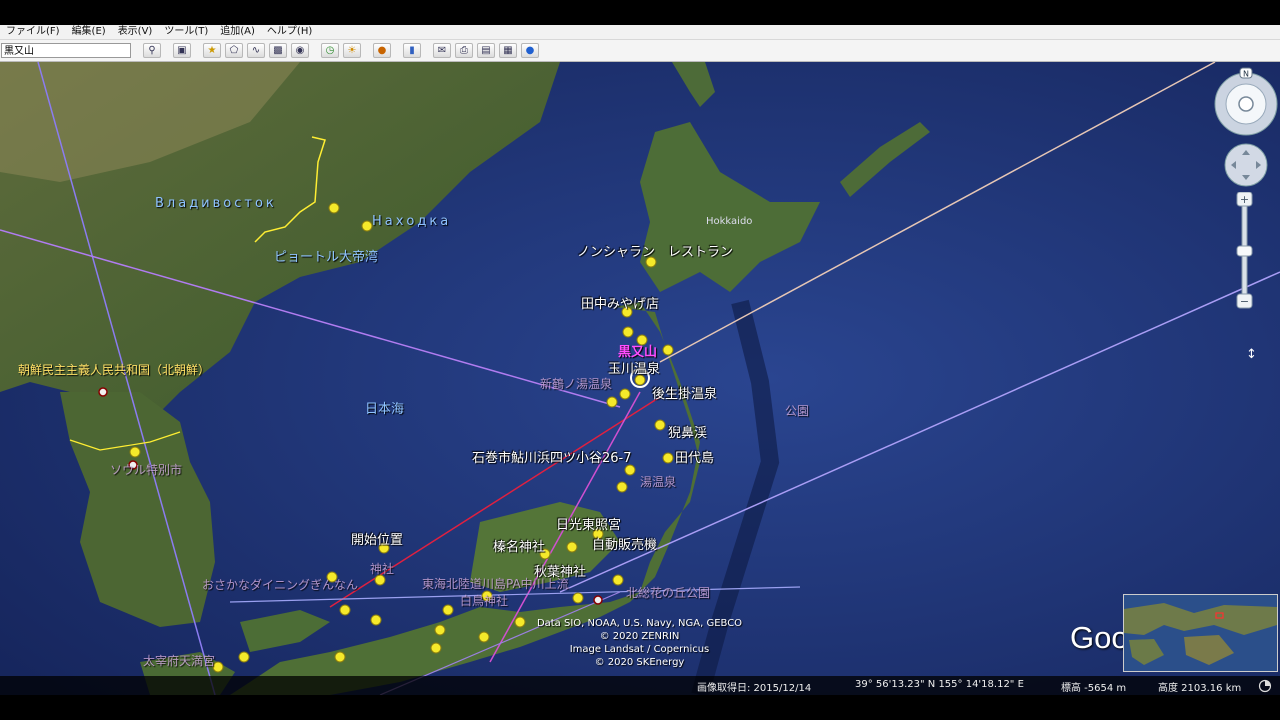  I want to click on menu-tools: ツール(T), so click(186, 32).